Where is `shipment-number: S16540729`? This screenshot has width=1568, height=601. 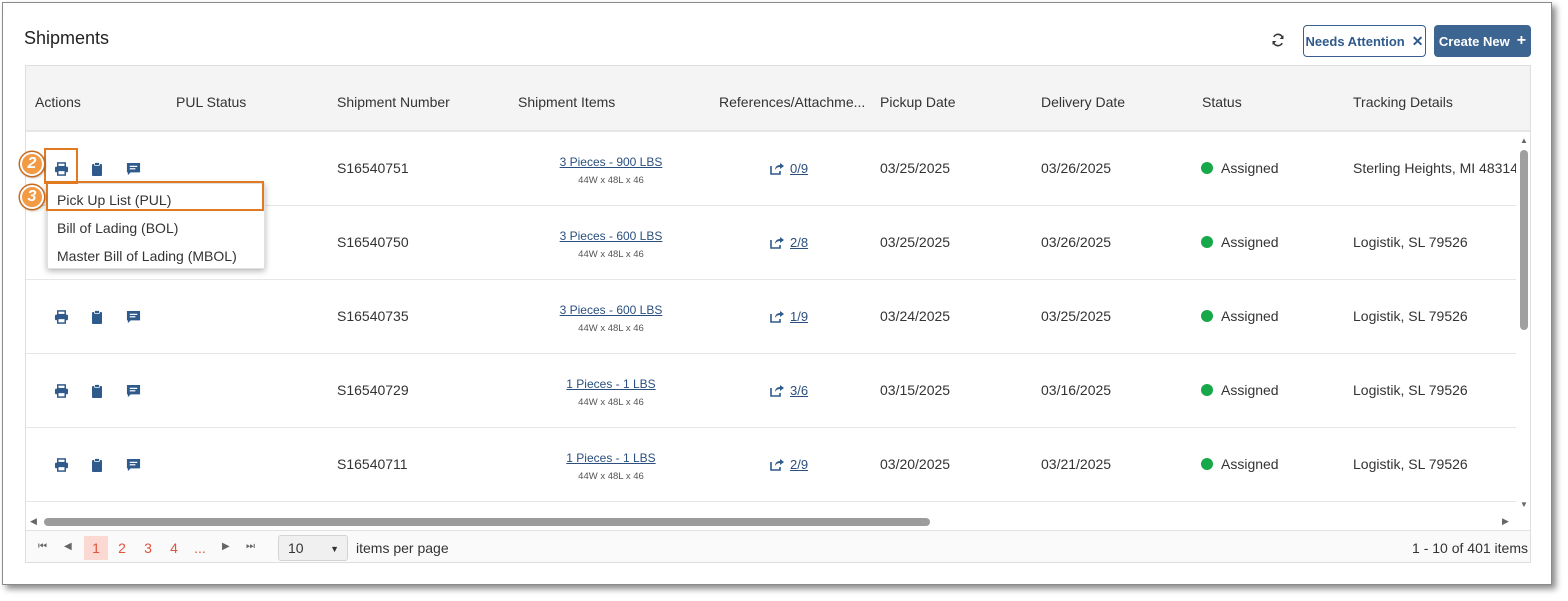
shipment-number: S16540729 is located at coordinates (373, 390).